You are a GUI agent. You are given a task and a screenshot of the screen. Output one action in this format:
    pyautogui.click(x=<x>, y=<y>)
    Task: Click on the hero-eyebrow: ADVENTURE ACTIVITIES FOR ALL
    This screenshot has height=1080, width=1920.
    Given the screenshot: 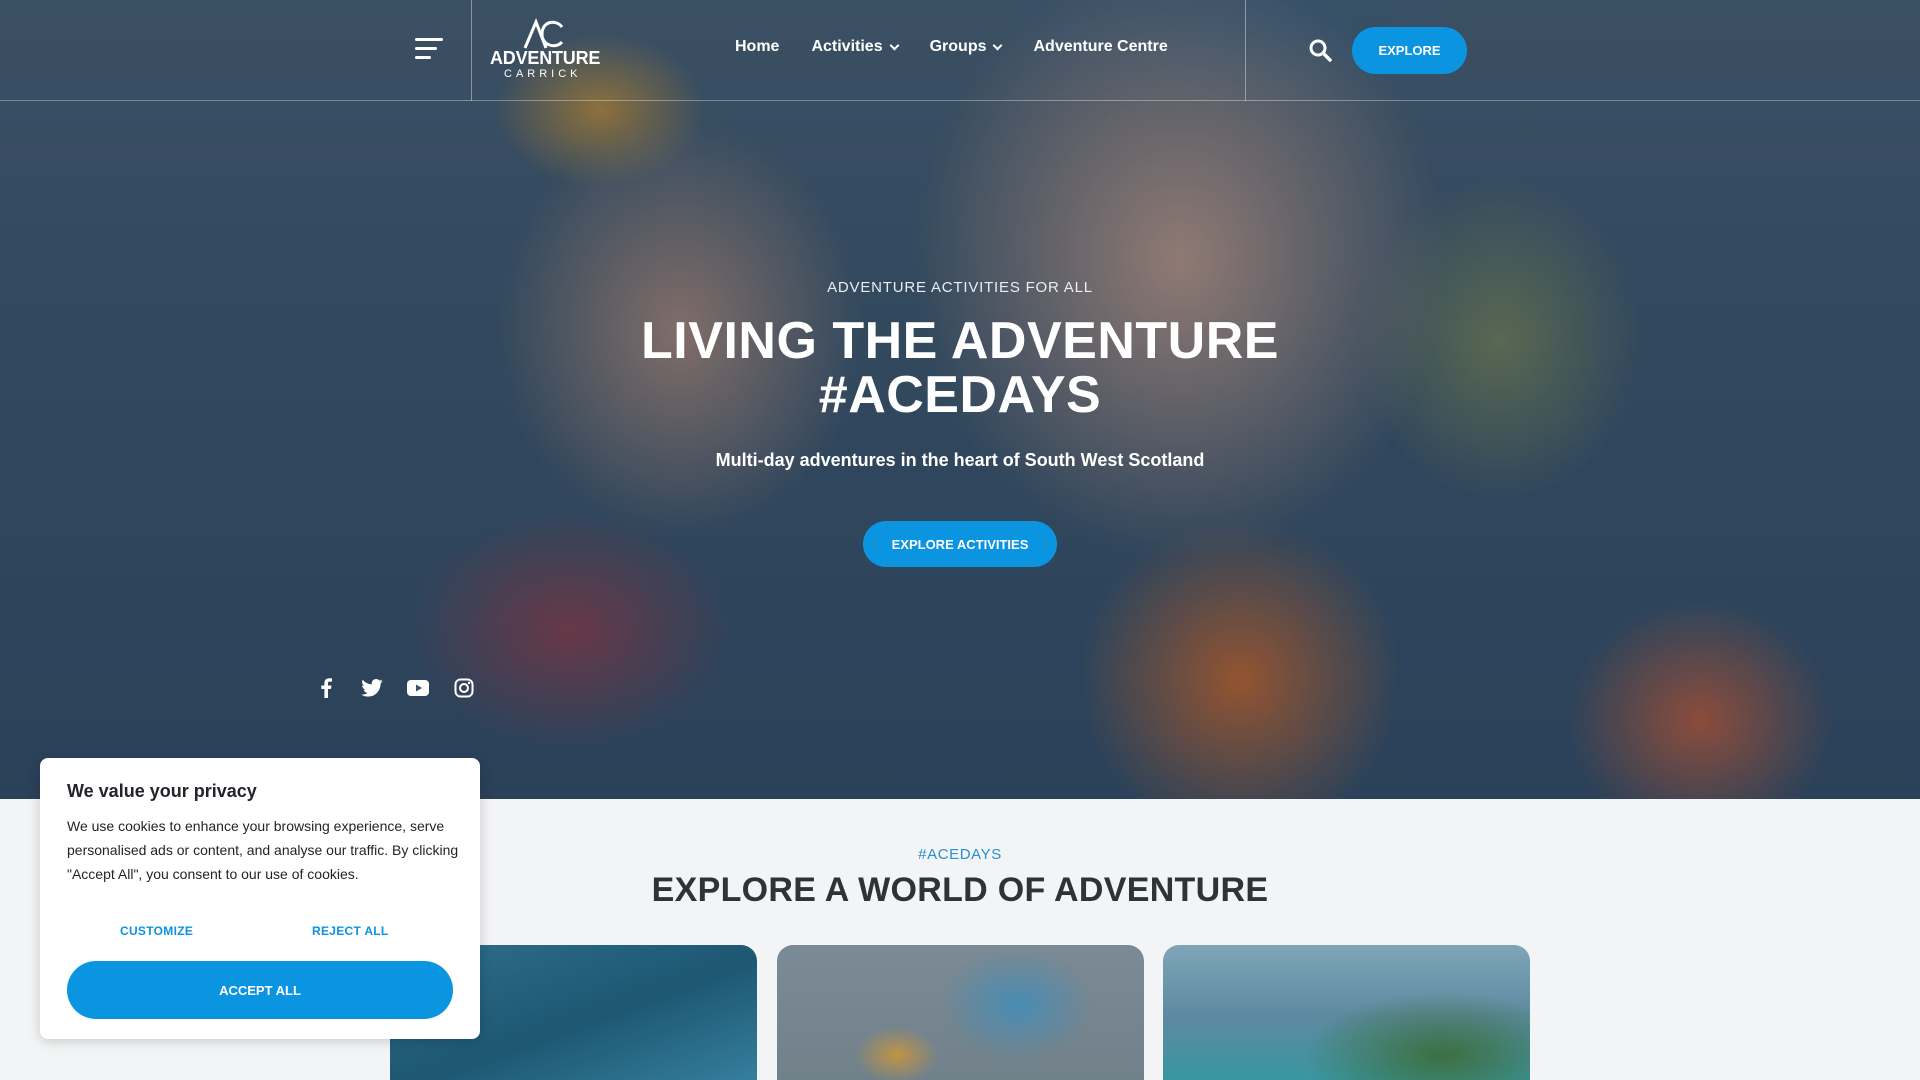 What is the action you would take?
    pyautogui.click(x=960, y=287)
    